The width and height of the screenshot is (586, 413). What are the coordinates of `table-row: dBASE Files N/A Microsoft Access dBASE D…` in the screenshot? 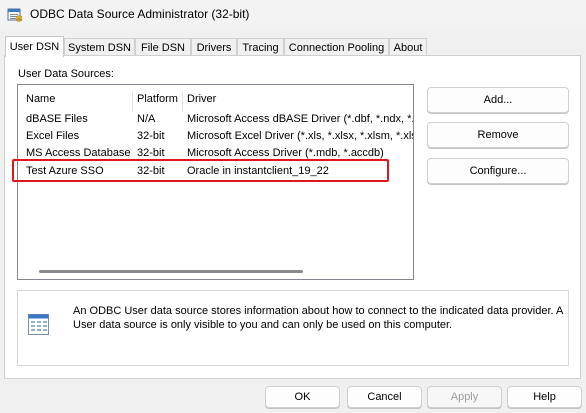 It's located at (215, 119).